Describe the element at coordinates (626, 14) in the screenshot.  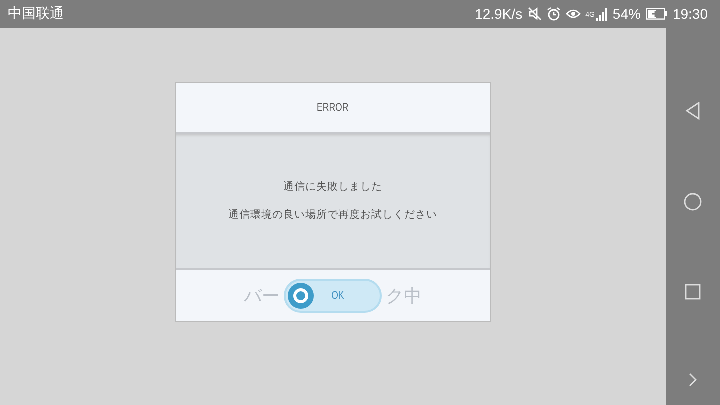
I see `battery-percent: 54%` at that location.